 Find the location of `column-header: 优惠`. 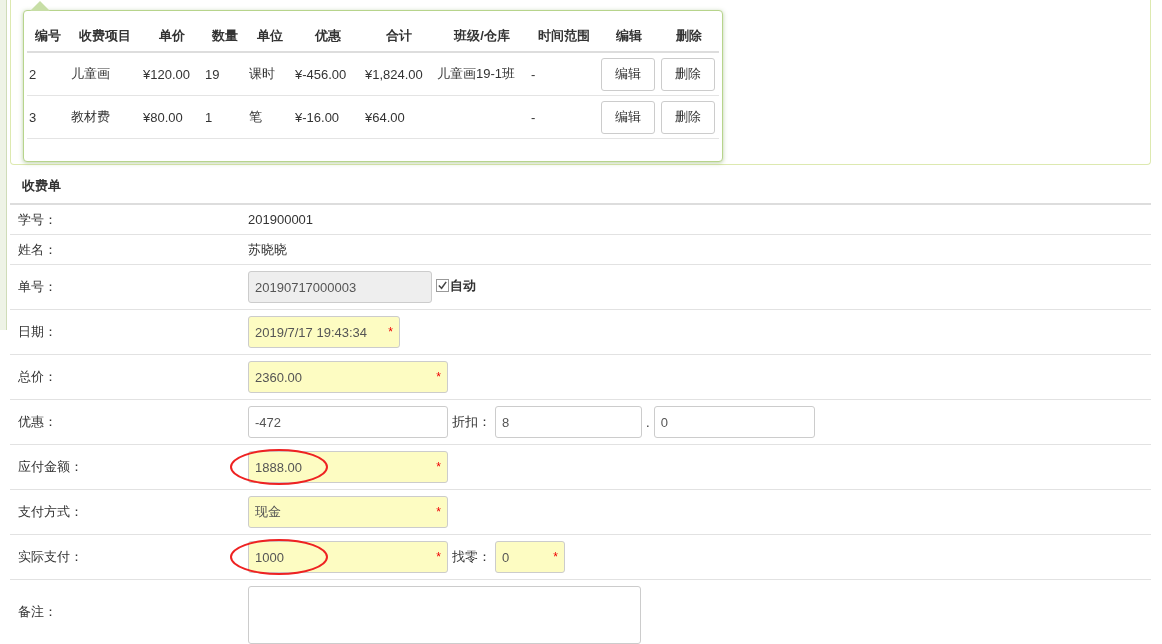

column-header: 优惠 is located at coordinates (328, 35).